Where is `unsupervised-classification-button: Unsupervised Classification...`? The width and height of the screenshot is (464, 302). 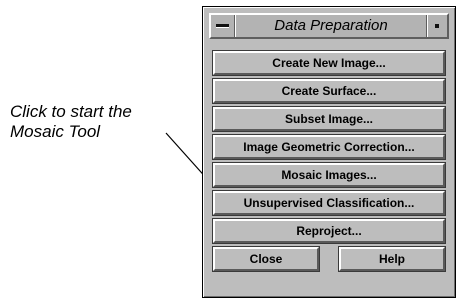 unsupervised-classification-button: Unsupervised Classification... is located at coordinates (329, 203).